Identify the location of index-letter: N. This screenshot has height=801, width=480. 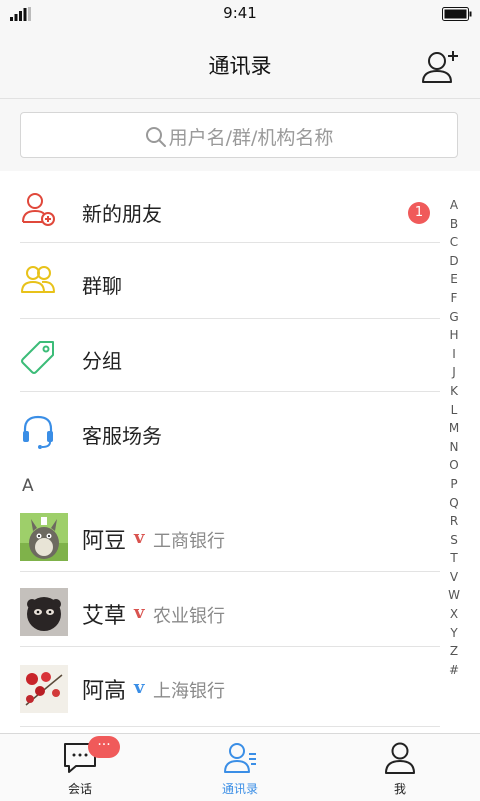
(454, 447).